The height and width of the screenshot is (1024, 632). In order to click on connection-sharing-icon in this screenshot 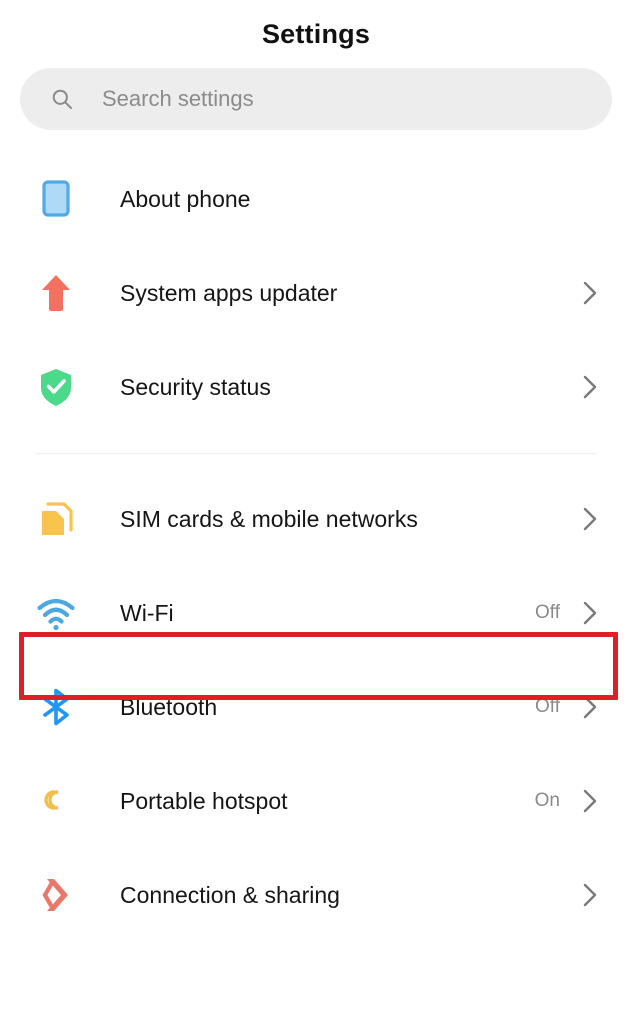, I will do `click(56, 895)`.